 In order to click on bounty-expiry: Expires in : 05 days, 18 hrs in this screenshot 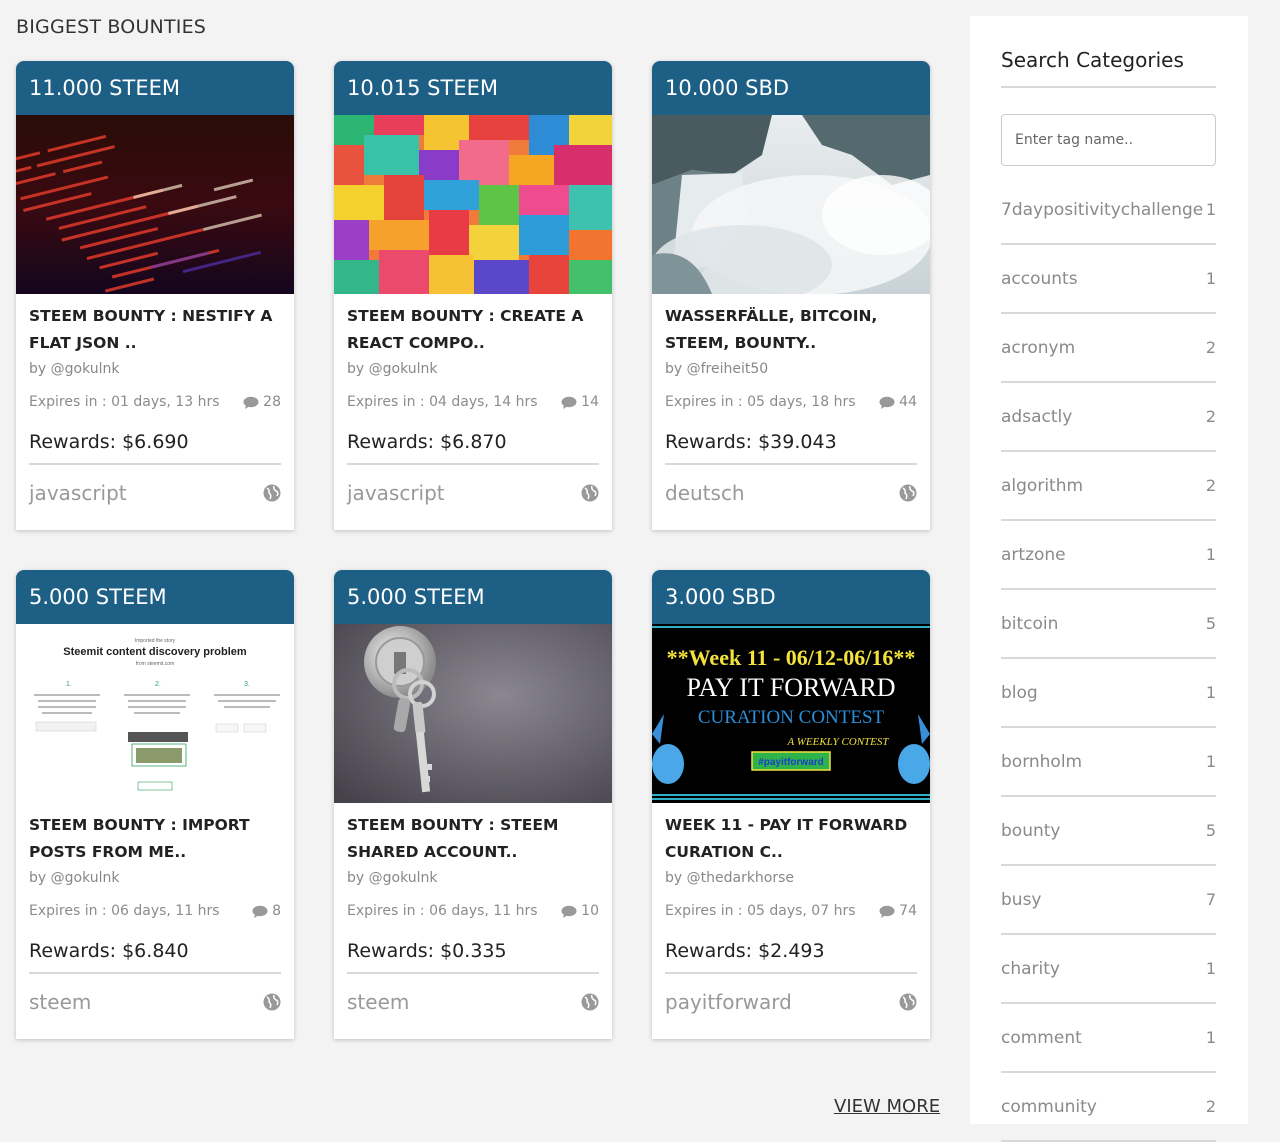, I will do `click(760, 402)`.